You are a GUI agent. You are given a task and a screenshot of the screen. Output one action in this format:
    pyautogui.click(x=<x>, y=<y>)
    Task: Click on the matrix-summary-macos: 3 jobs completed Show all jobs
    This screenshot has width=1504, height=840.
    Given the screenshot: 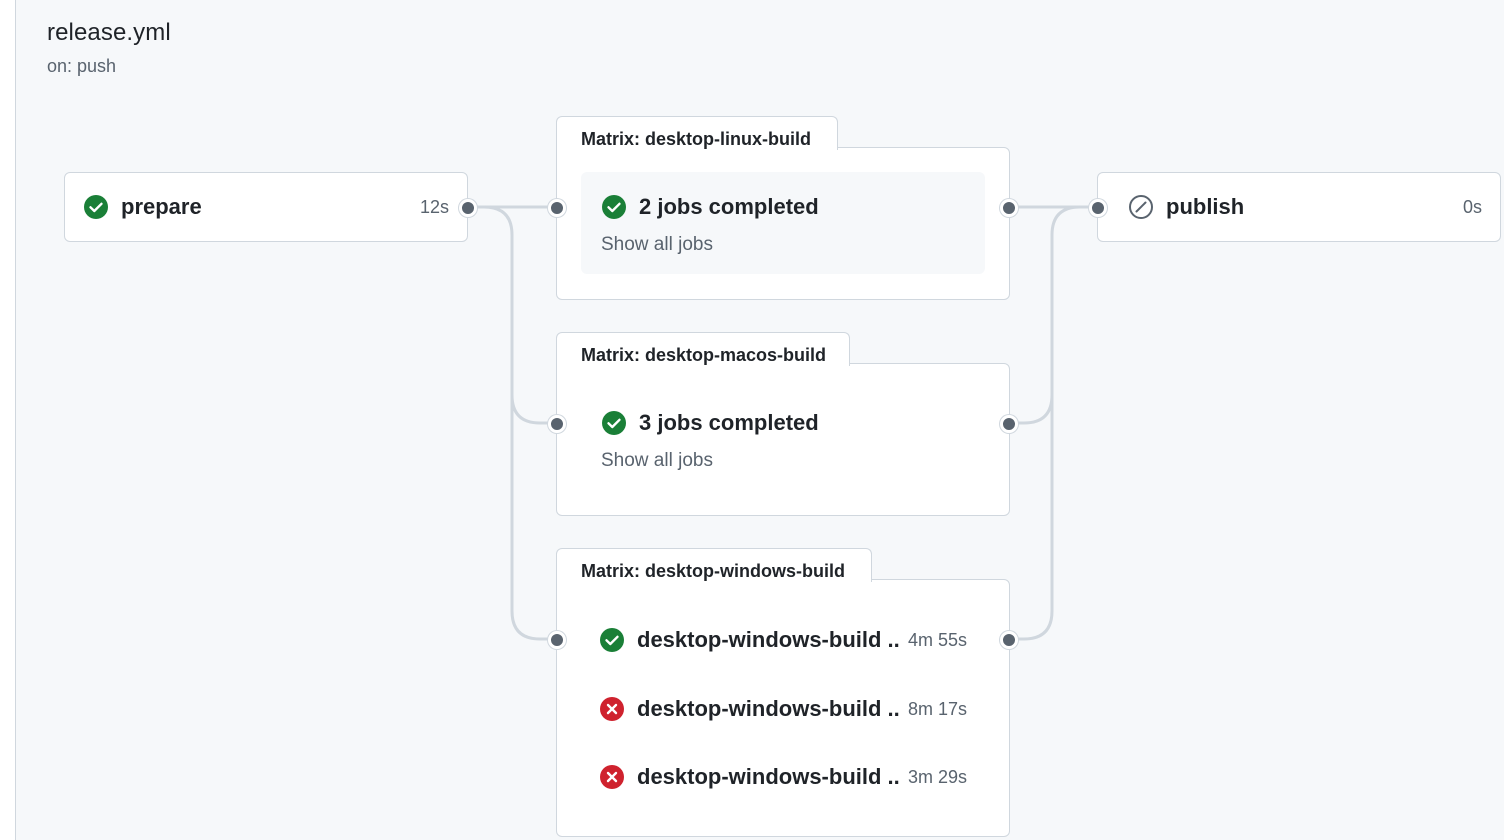 What is the action you would take?
    pyautogui.click(x=783, y=439)
    